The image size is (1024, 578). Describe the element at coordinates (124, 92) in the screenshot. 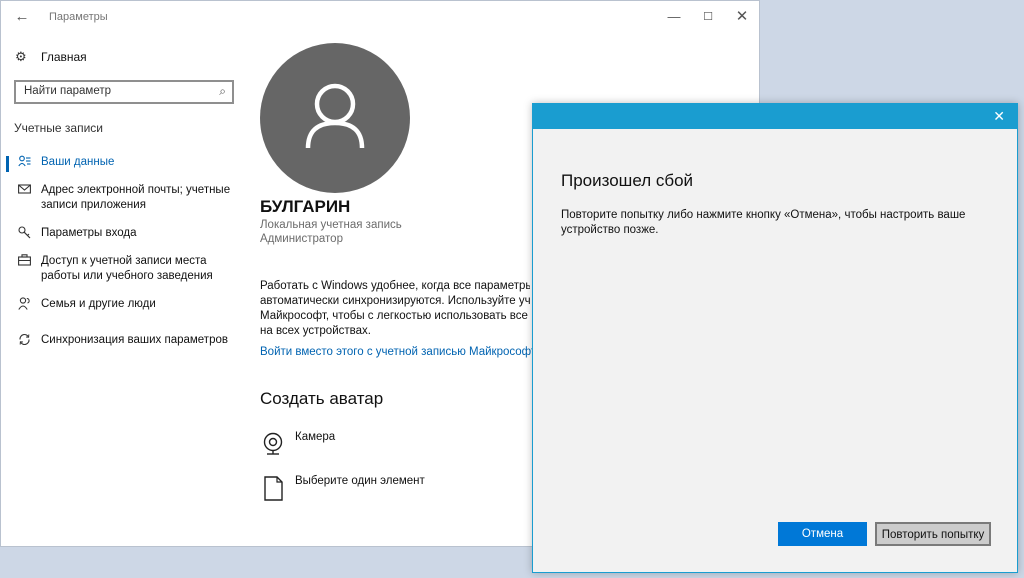

I see `search-box: Найти параметр ⌕` at that location.